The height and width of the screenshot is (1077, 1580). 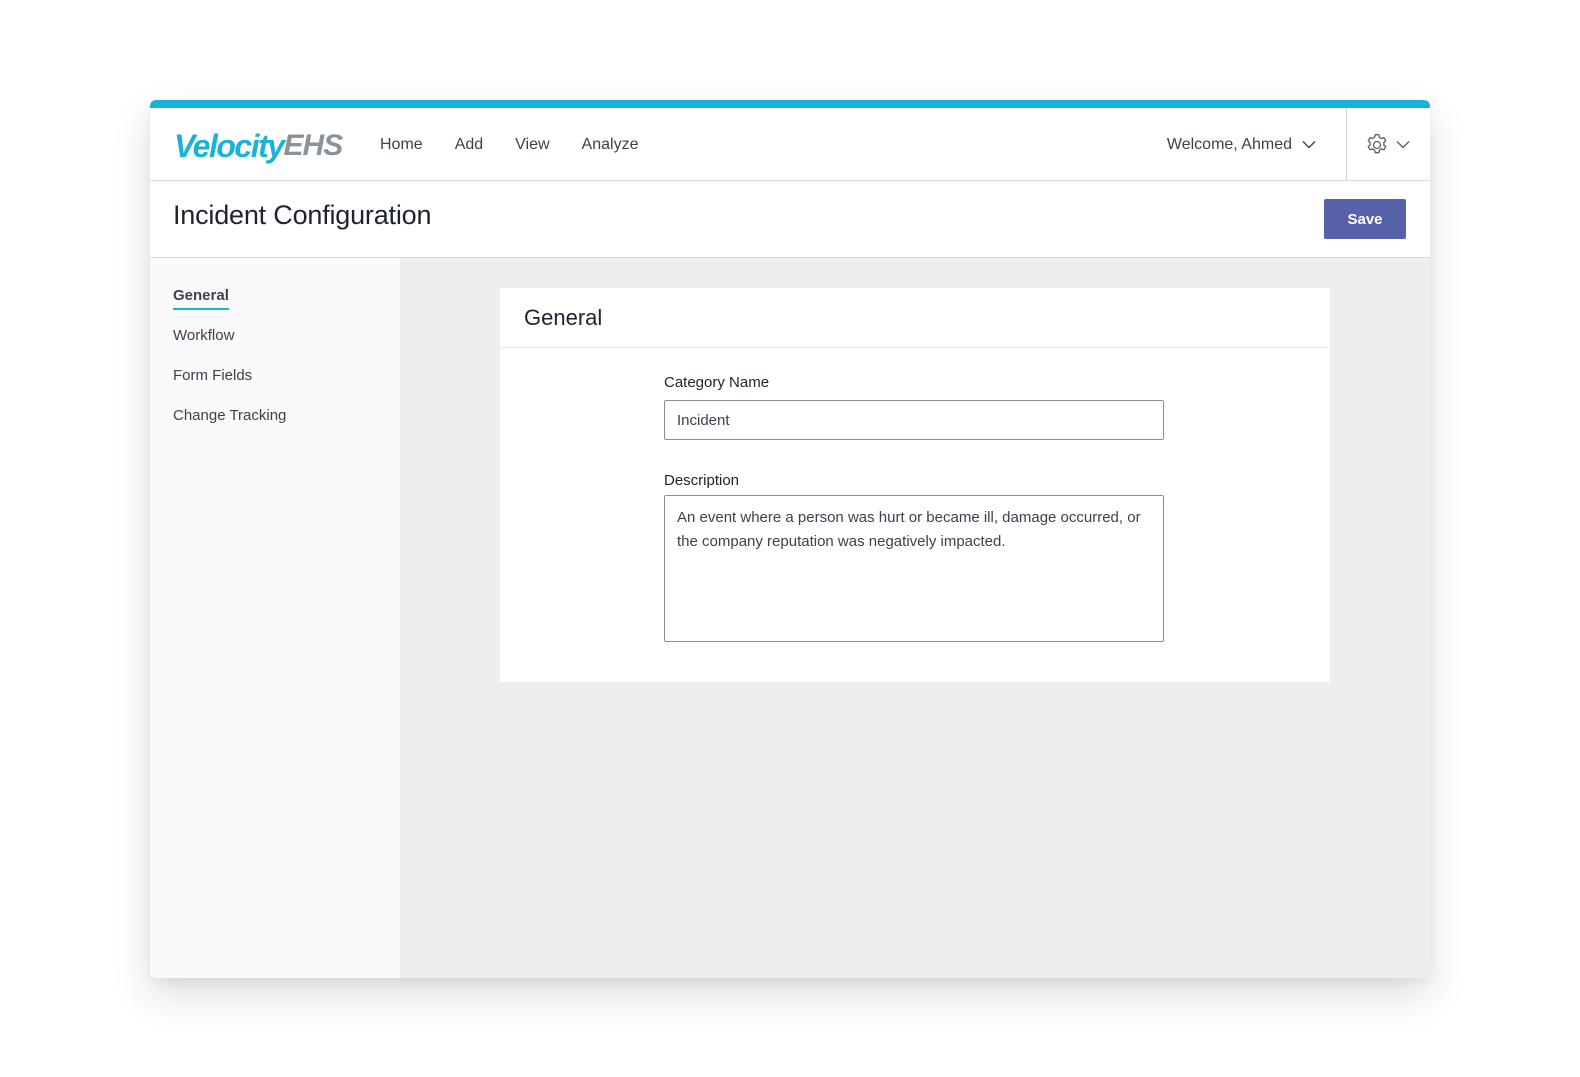 What do you see at coordinates (469, 145) in the screenshot?
I see `nav-add: Add` at bounding box center [469, 145].